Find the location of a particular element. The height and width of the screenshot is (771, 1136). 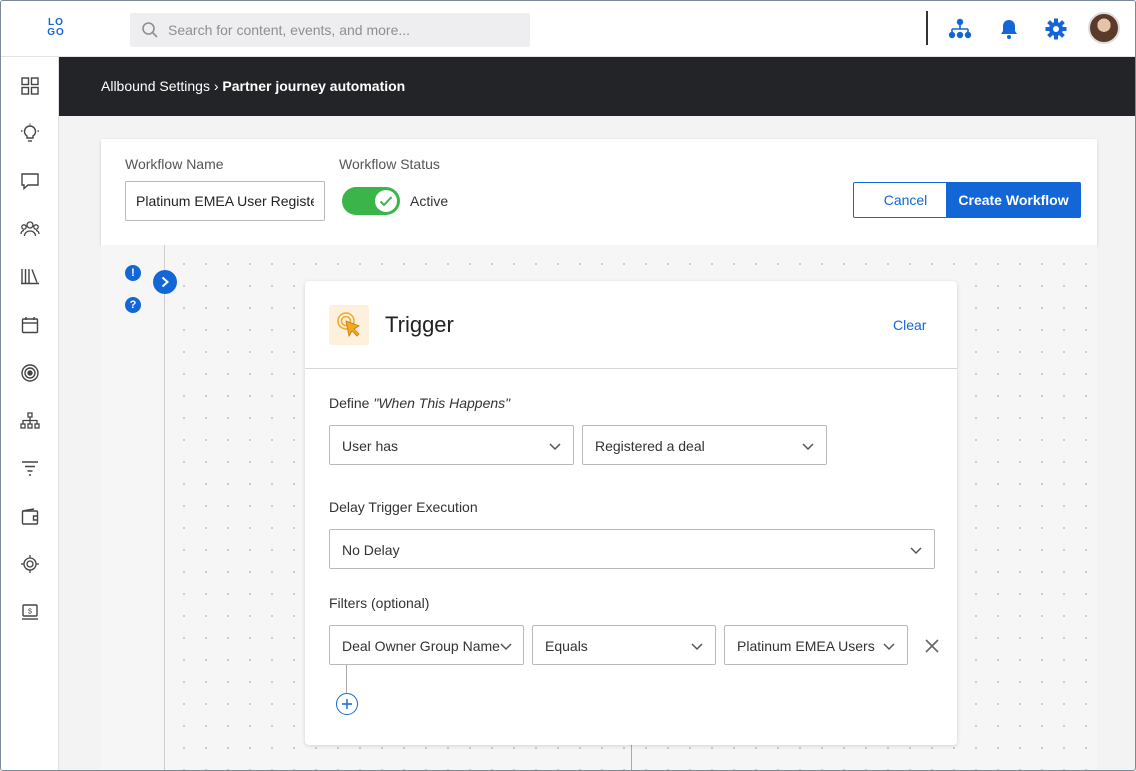

workflow-name-input is located at coordinates (225, 201).